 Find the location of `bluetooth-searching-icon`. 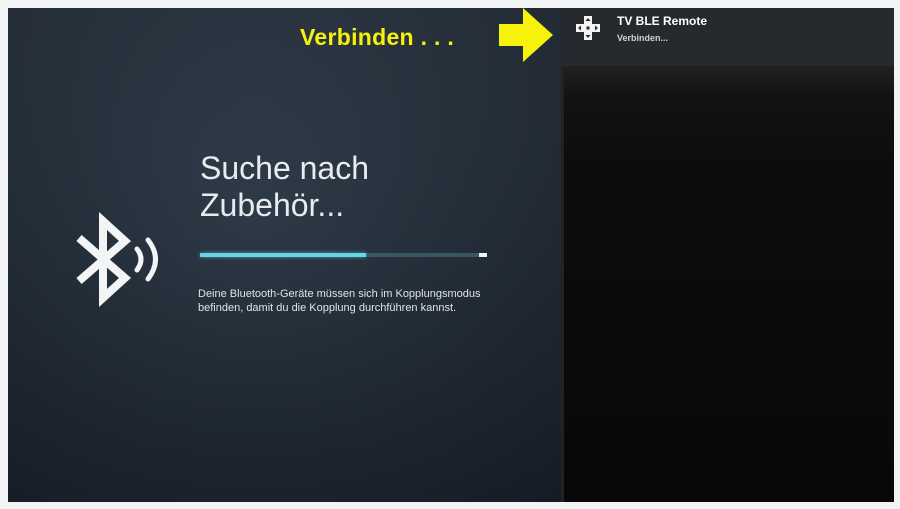

bluetooth-searching-icon is located at coordinates (117, 259).